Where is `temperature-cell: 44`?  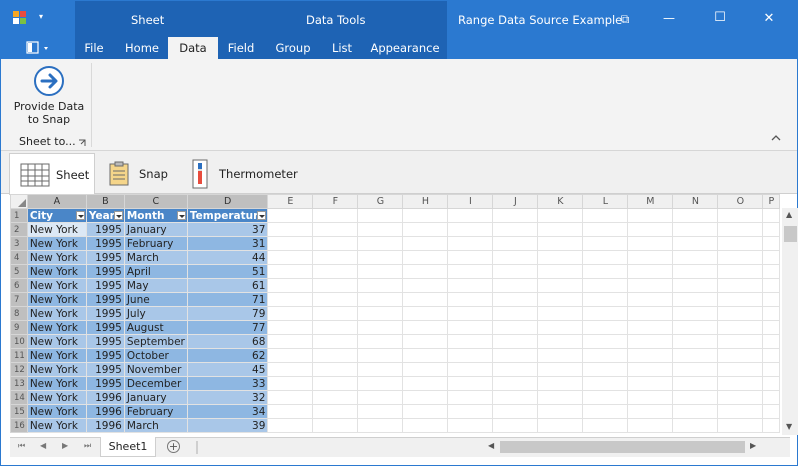
temperature-cell: 44 is located at coordinates (227, 257).